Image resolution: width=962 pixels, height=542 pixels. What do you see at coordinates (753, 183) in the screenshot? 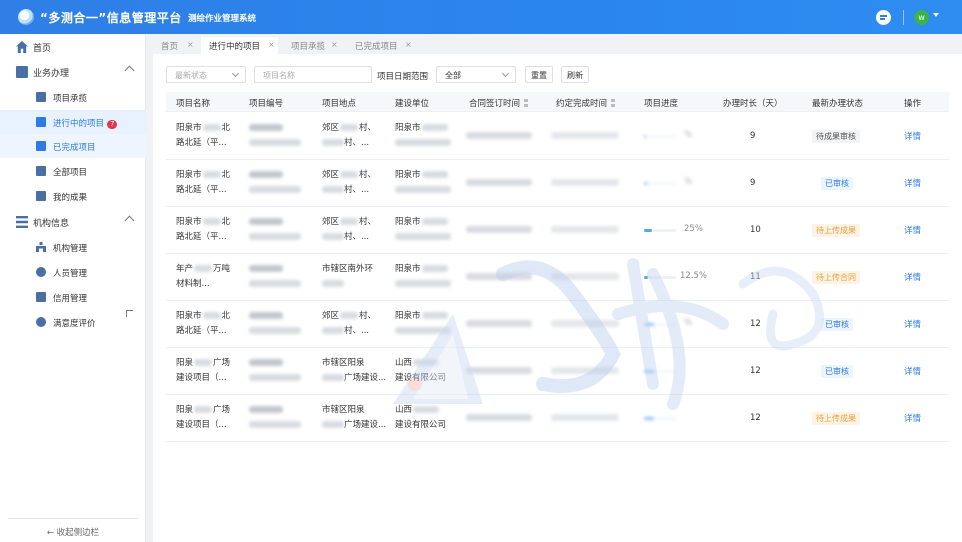
I see `duration-cell: 9` at bounding box center [753, 183].